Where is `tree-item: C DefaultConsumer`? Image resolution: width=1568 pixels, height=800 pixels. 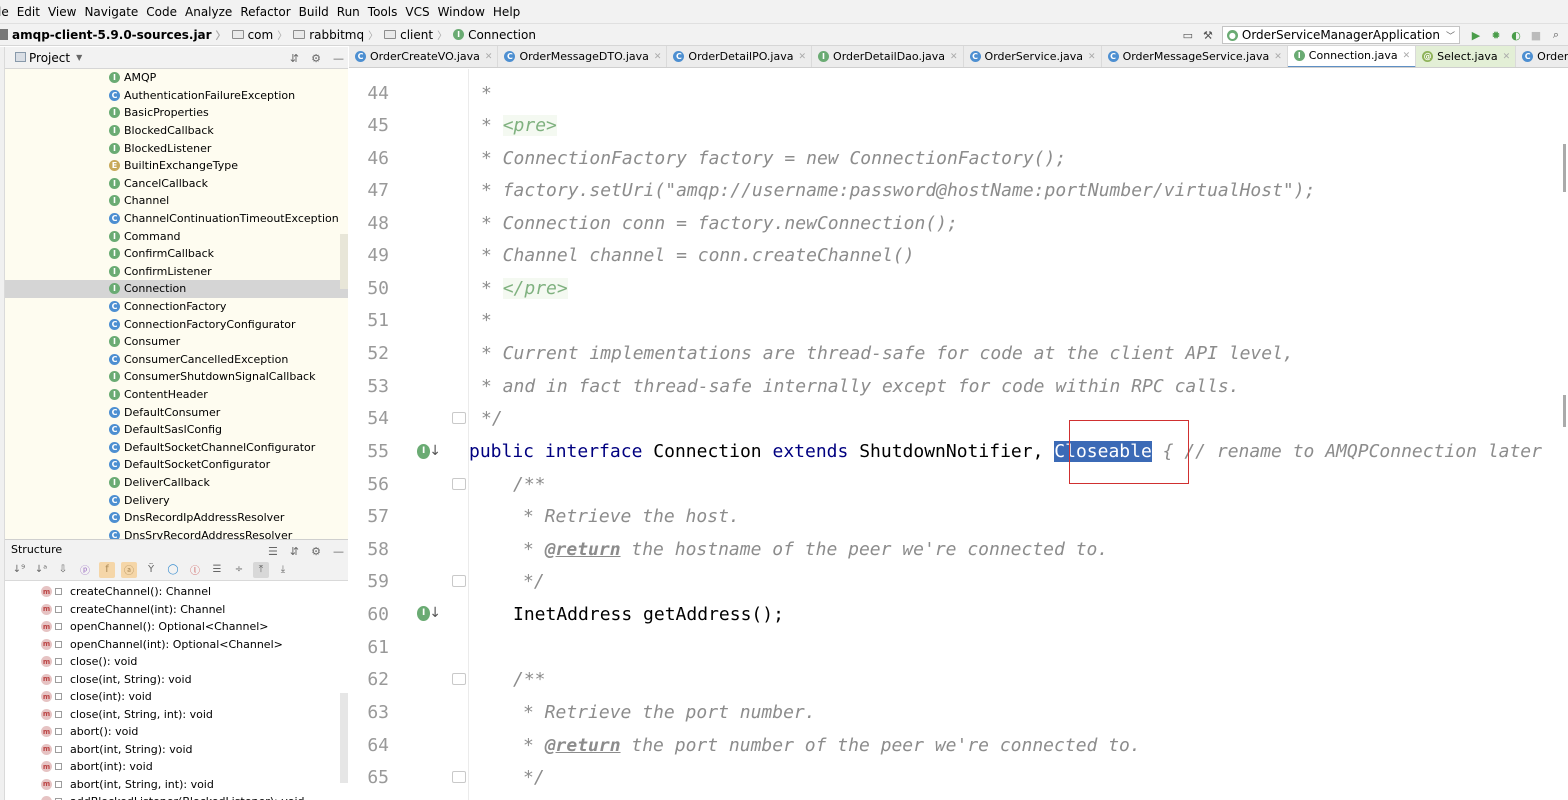 tree-item: C DefaultConsumer is located at coordinates (176, 412).